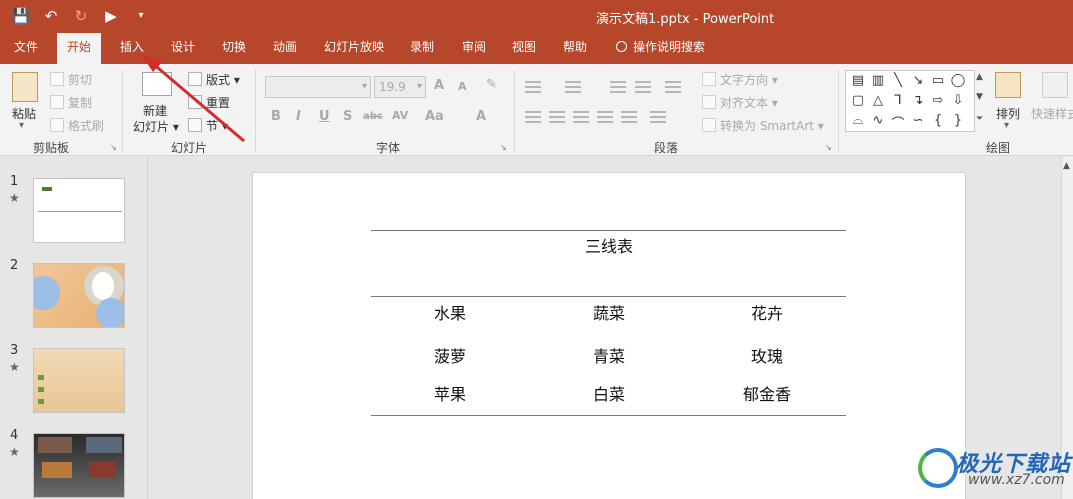 The height and width of the screenshot is (499, 1073). Describe the element at coordinates (51, 16) in the screenshot. I see `undo-icon: ↶` at that location.